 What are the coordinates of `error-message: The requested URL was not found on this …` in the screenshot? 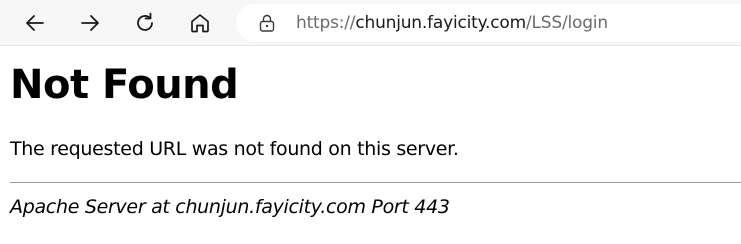 It's located at (234, 149).